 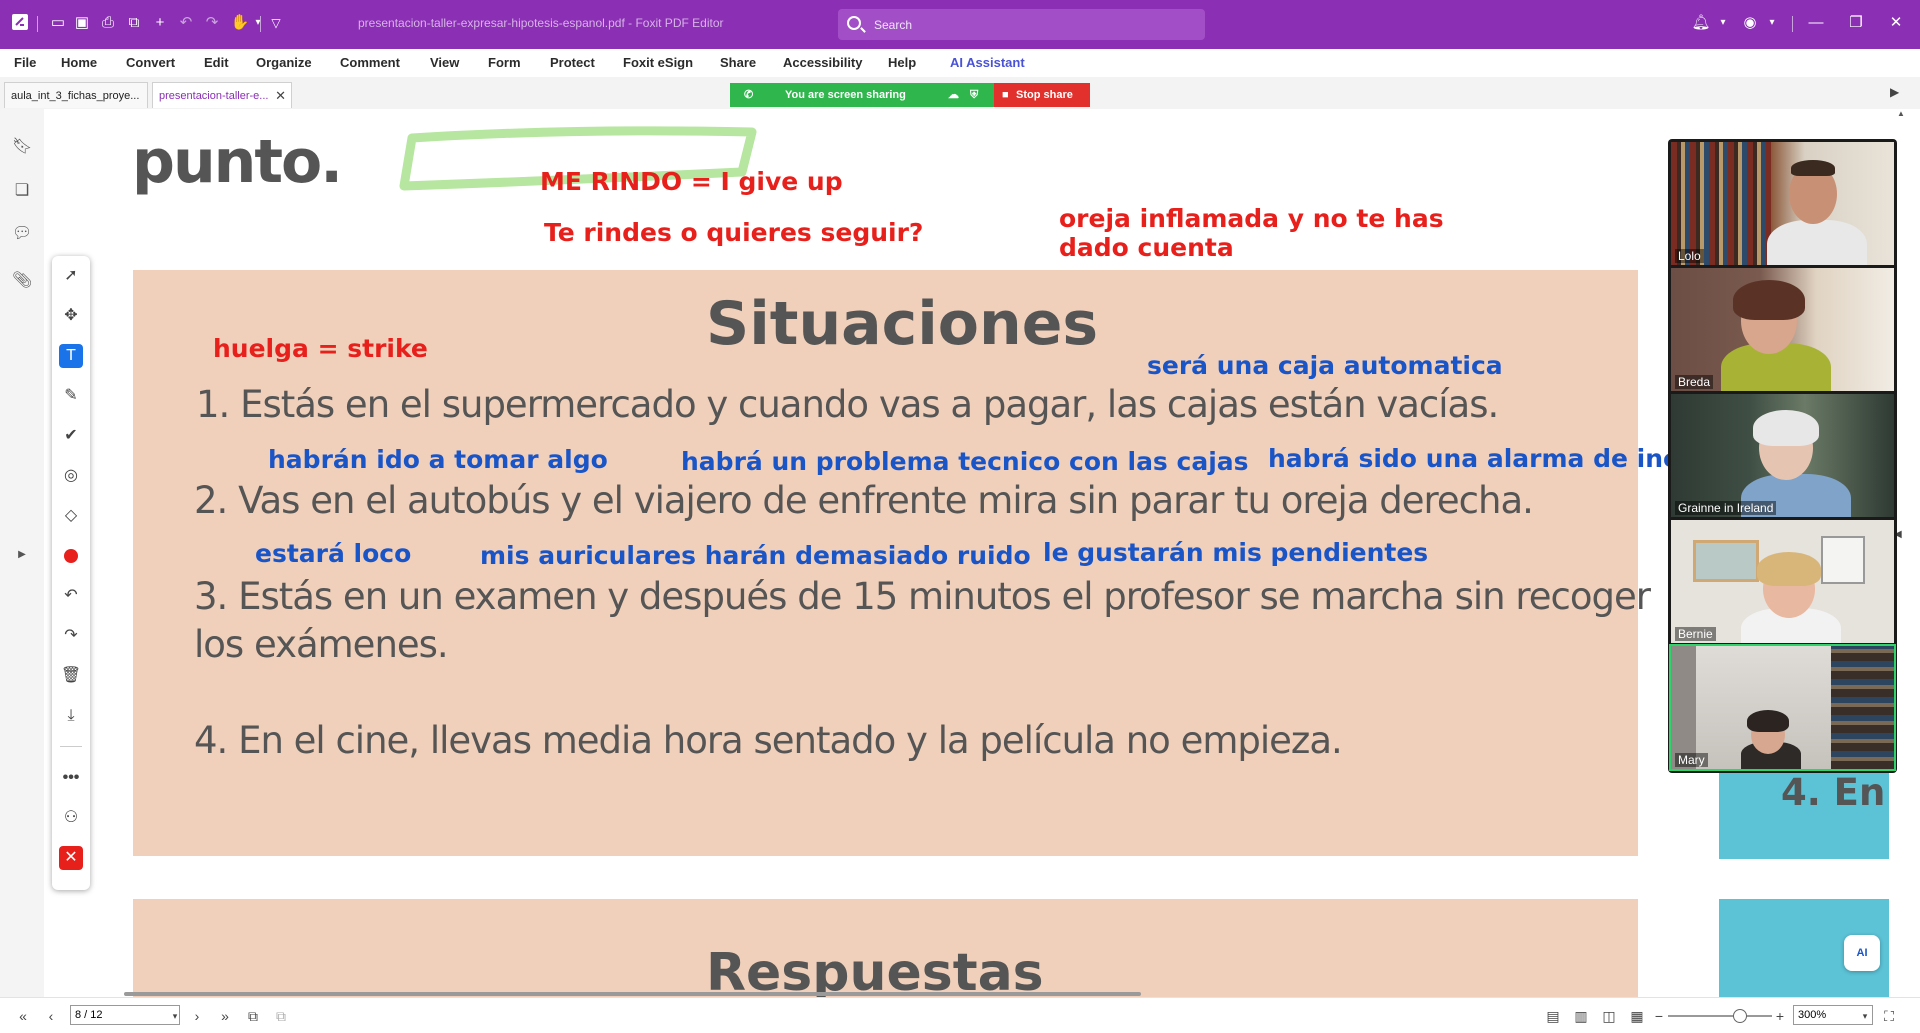 I want to click on ai-assistant-float-icon: AI, so click(x=1862, y=953).